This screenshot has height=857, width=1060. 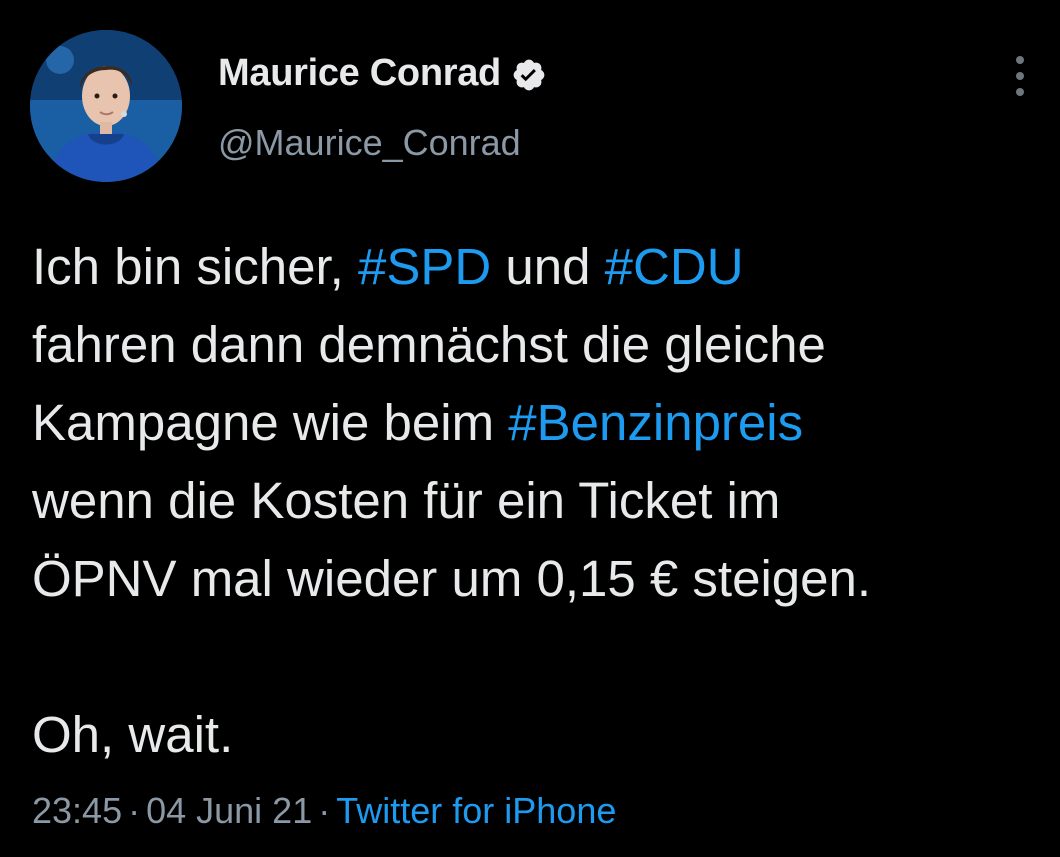 I want to click on hashtag-cdu: #CDU, so click(x=674, y=266).